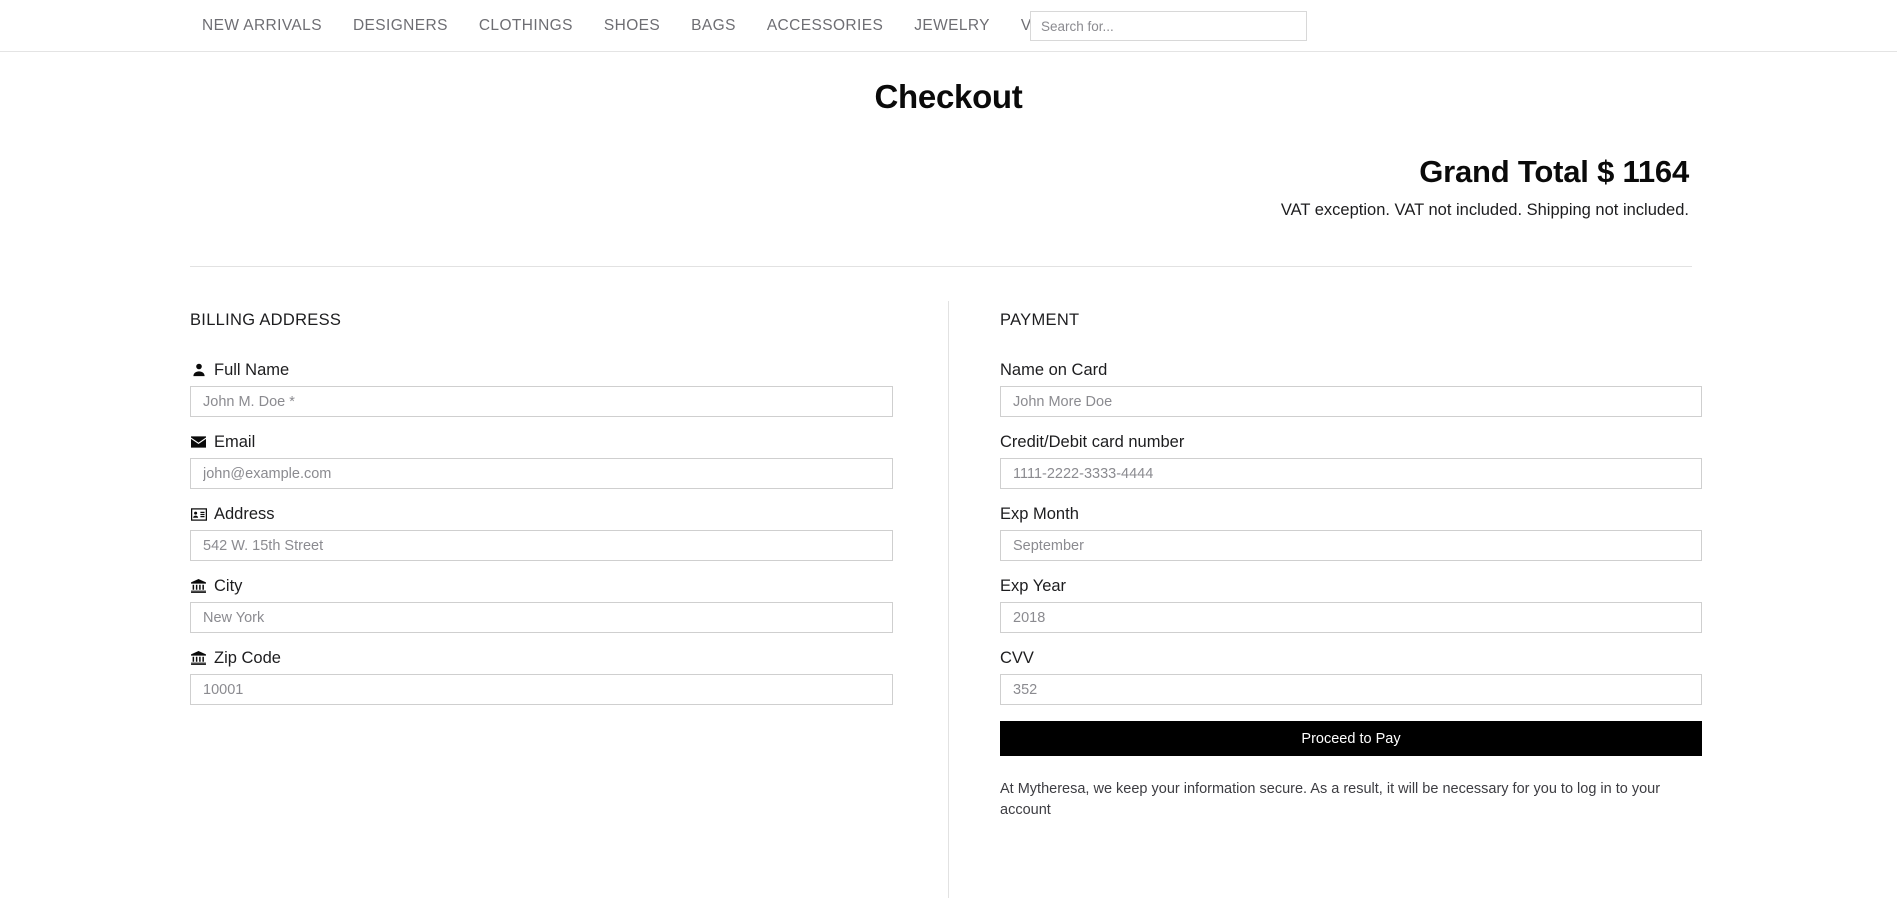 Image resolution: width=1897 pixels, height=898 pixels. Describe the element at coordinates (941, 266) in the screenshot. I see `section-divider` at that location.